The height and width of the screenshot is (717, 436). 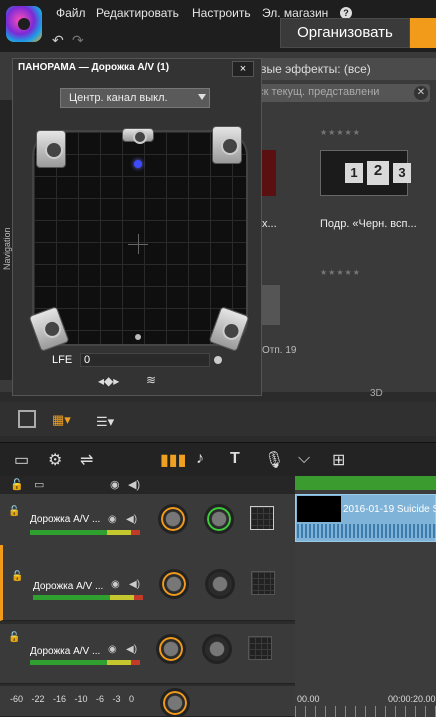 What do you see at coordinates (86, 460) in the screenshot?
I see `split-icon: ⇌` at bounding box center [86, 460].